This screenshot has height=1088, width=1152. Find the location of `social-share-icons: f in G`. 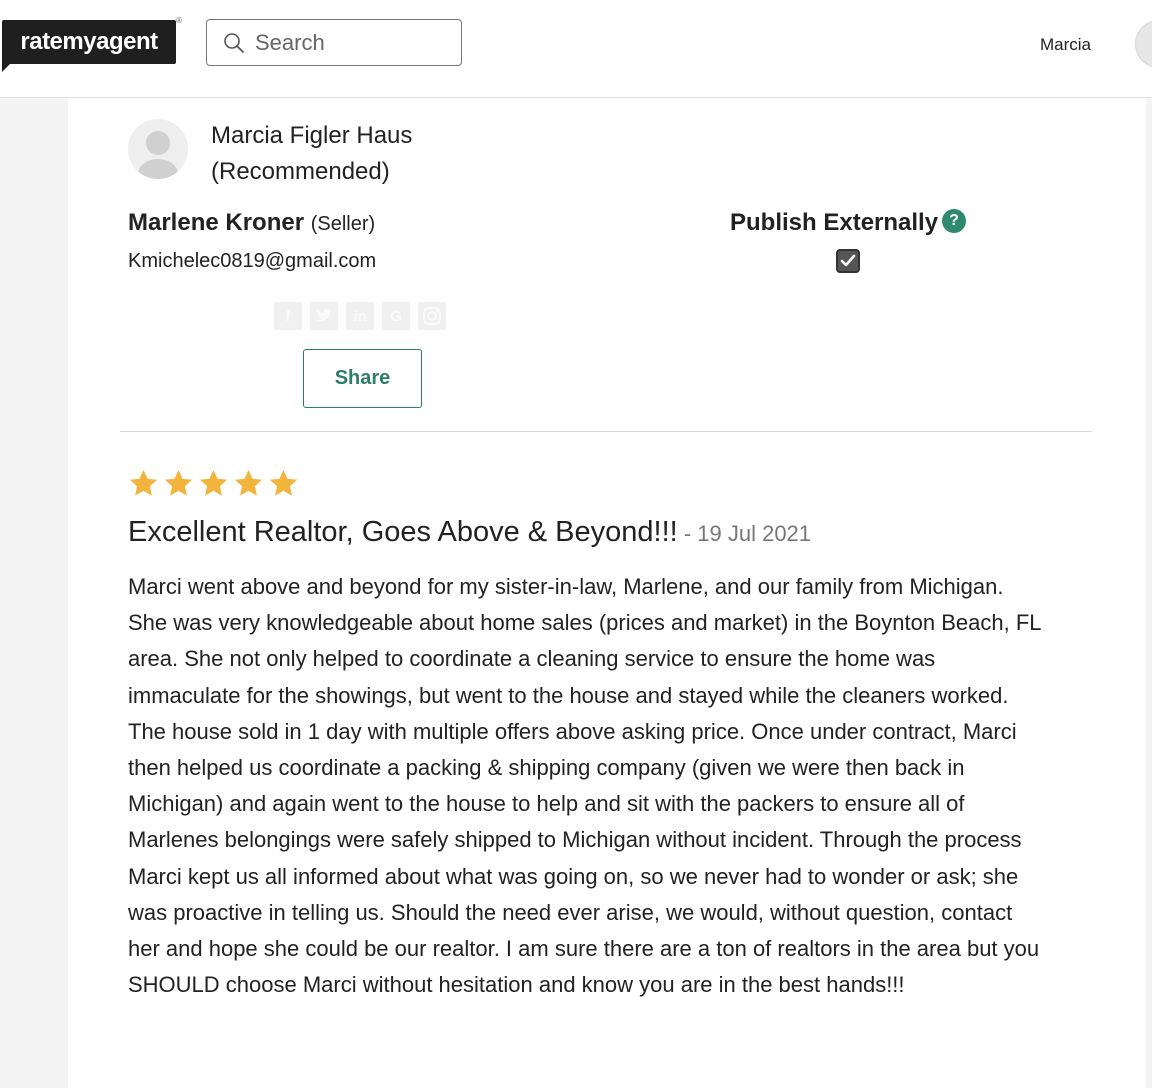

social-share-icons: f in G is located at coordinates (360, 316).